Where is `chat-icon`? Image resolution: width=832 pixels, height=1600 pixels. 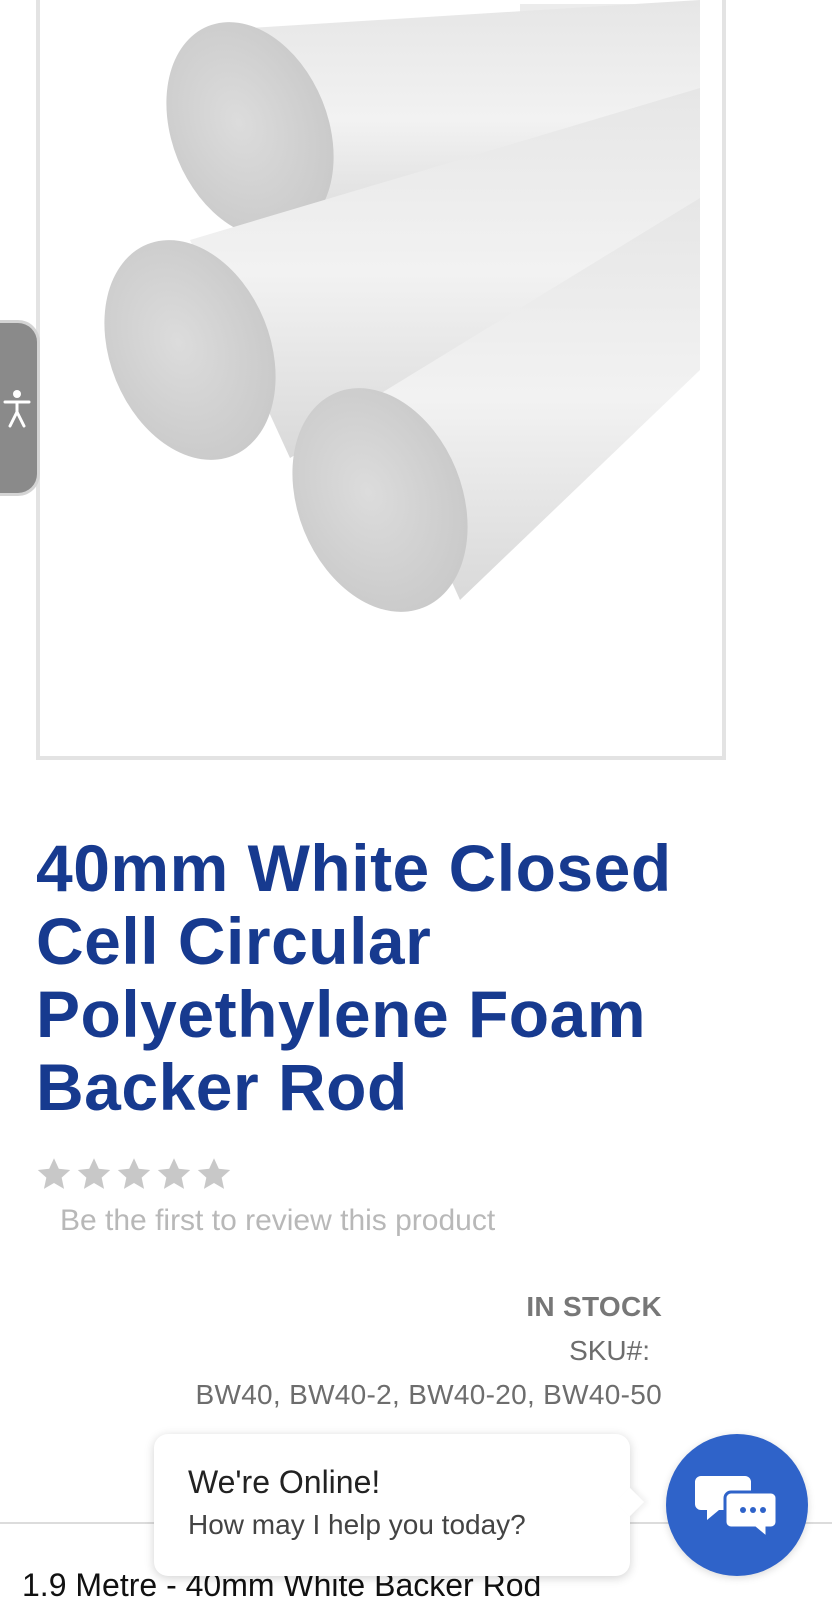 chat-icon is located at coordinates (737, 1509).